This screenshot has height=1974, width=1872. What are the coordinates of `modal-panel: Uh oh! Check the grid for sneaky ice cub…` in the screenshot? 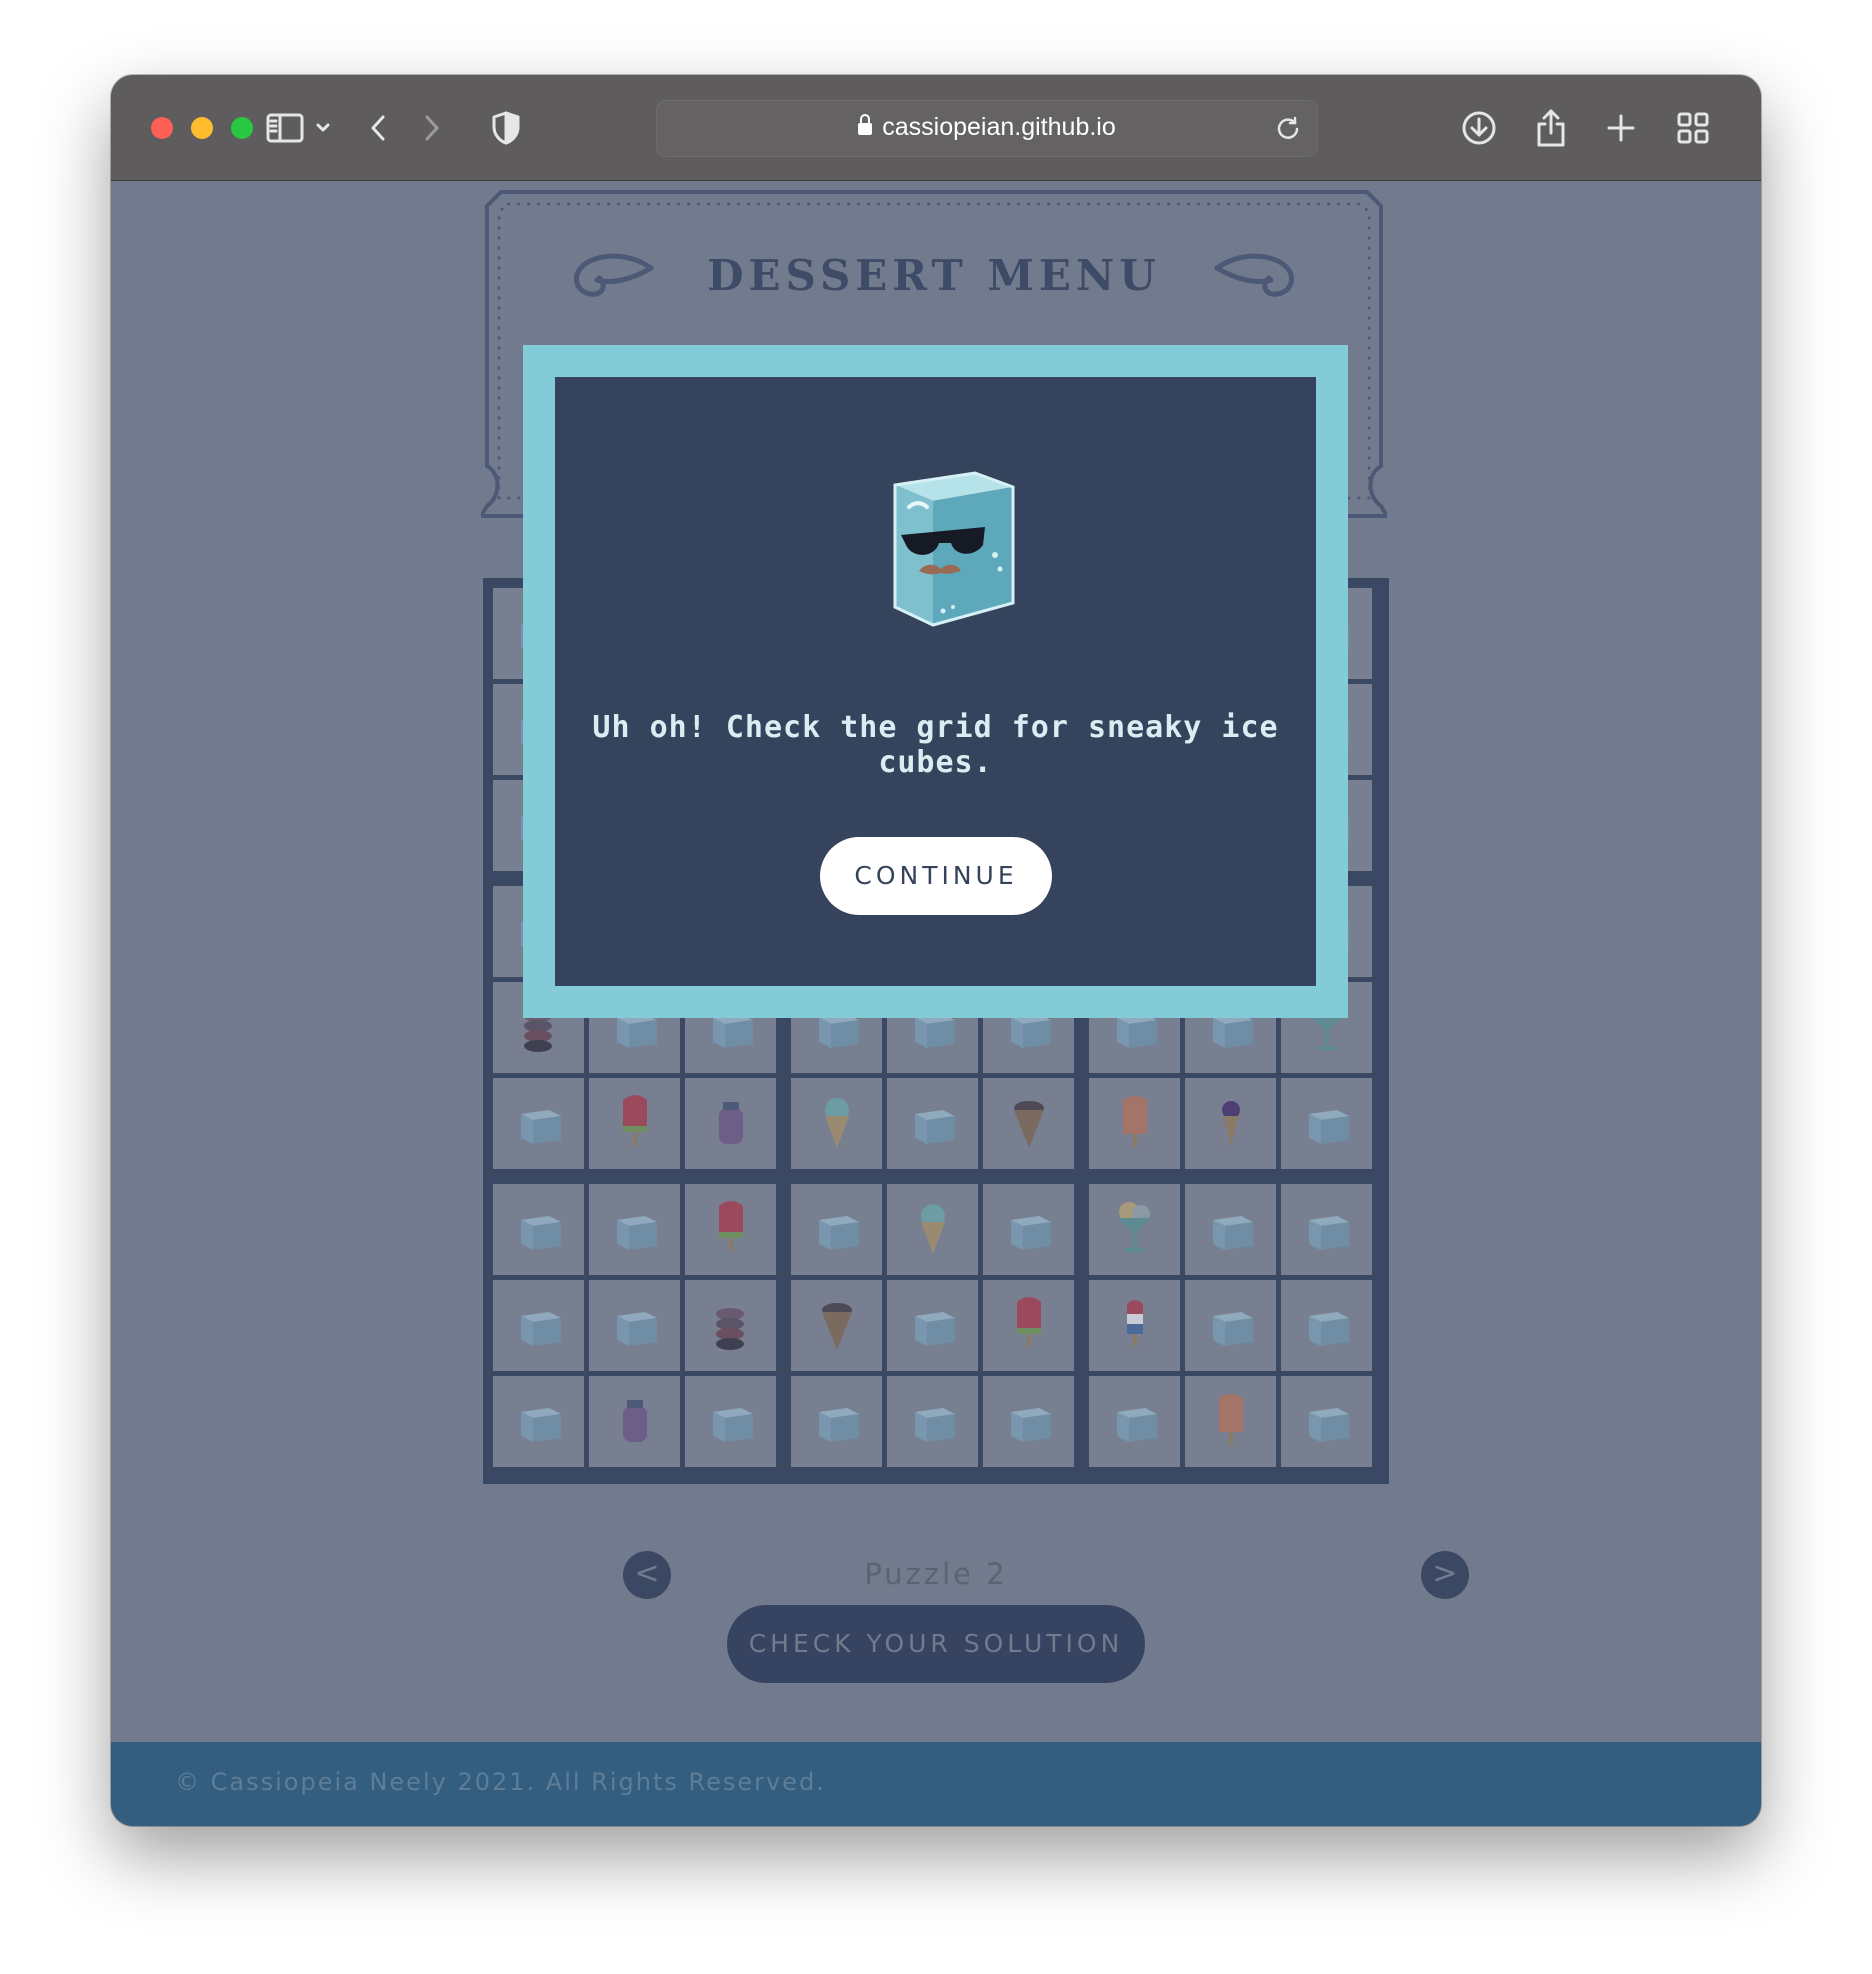 It's located at (935, 681).